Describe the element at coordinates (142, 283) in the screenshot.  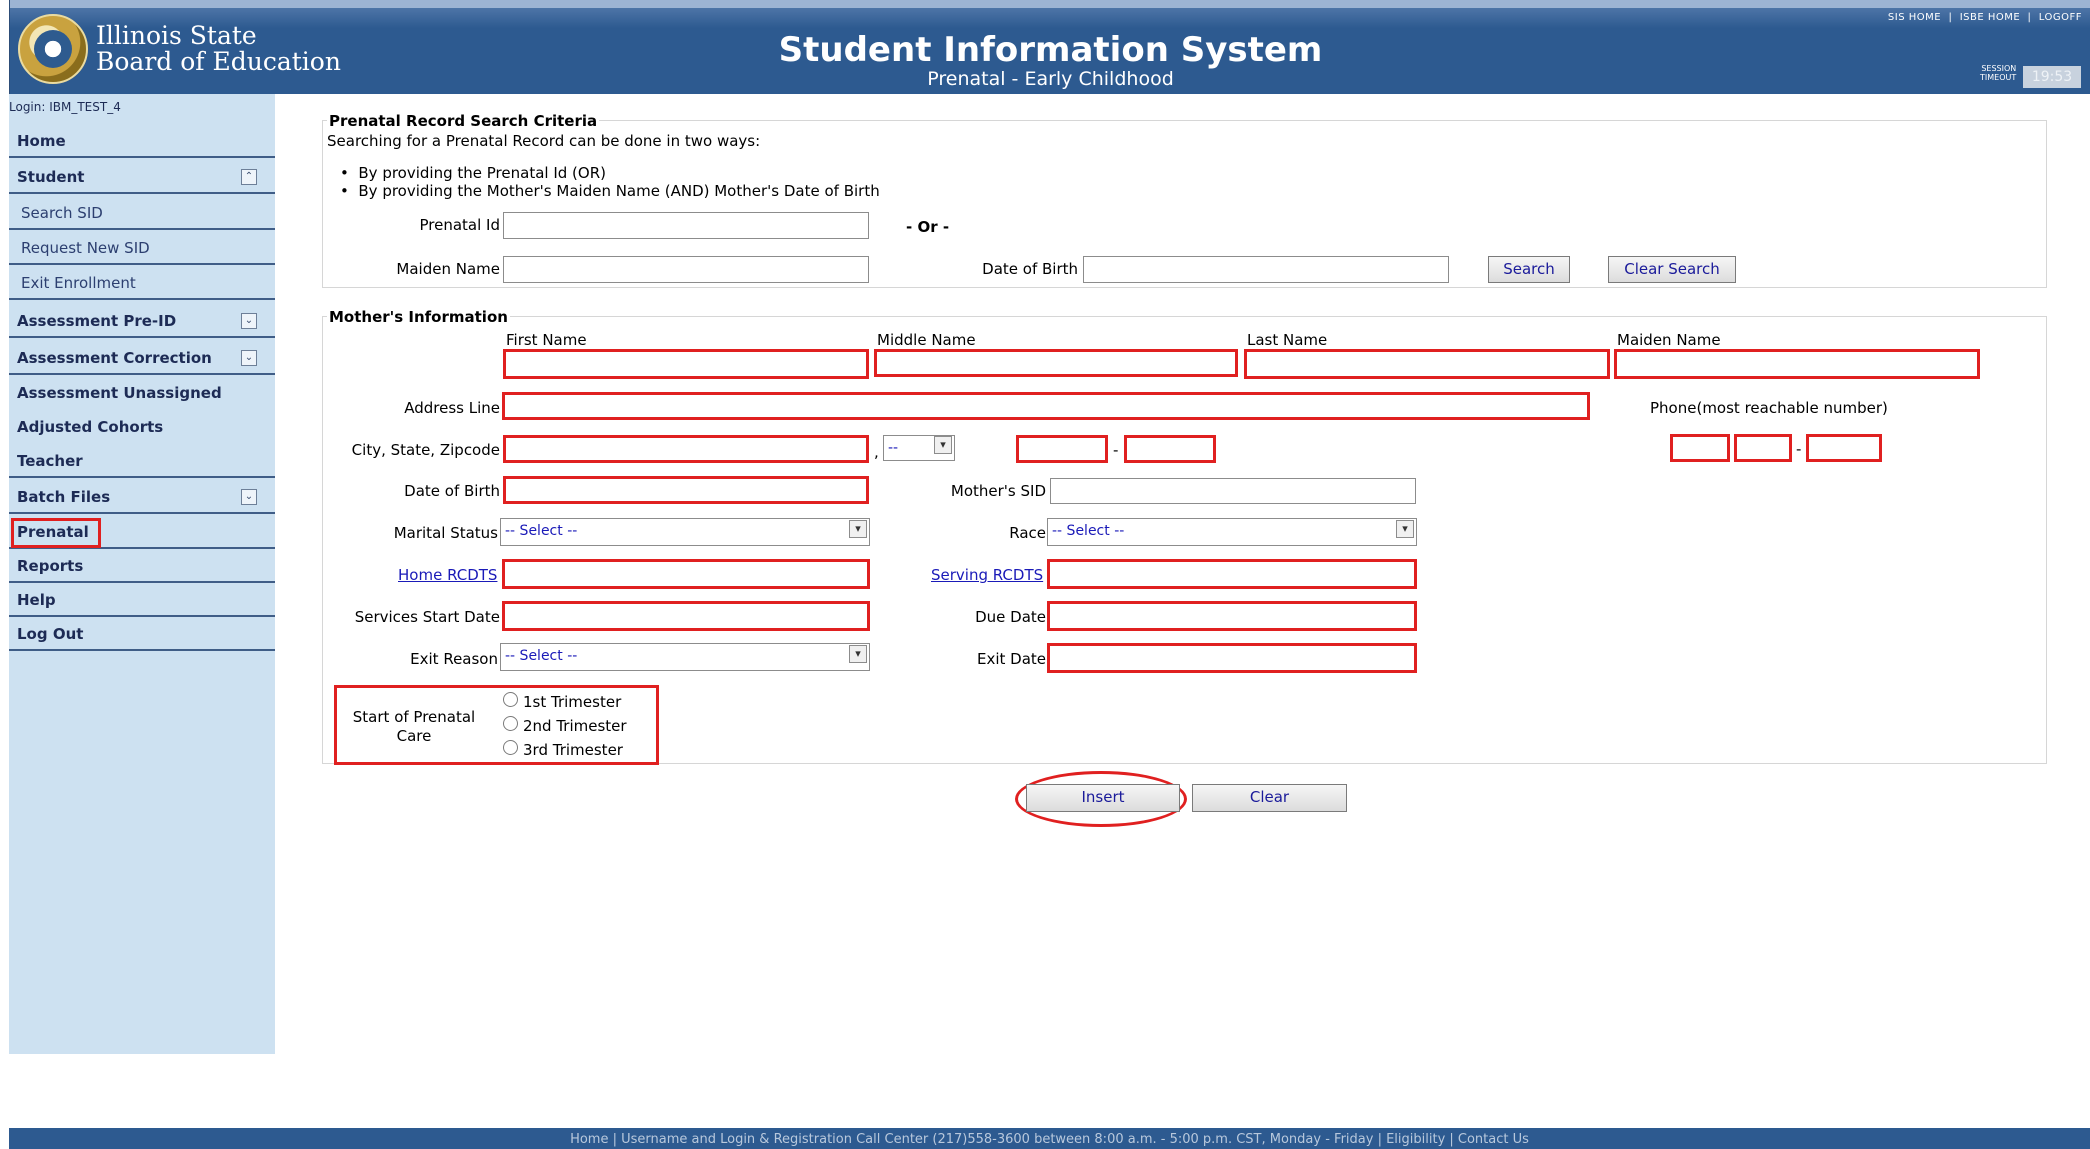
I see `sidebar-item-exit-enrollment: Exit Enrollment` at that location.